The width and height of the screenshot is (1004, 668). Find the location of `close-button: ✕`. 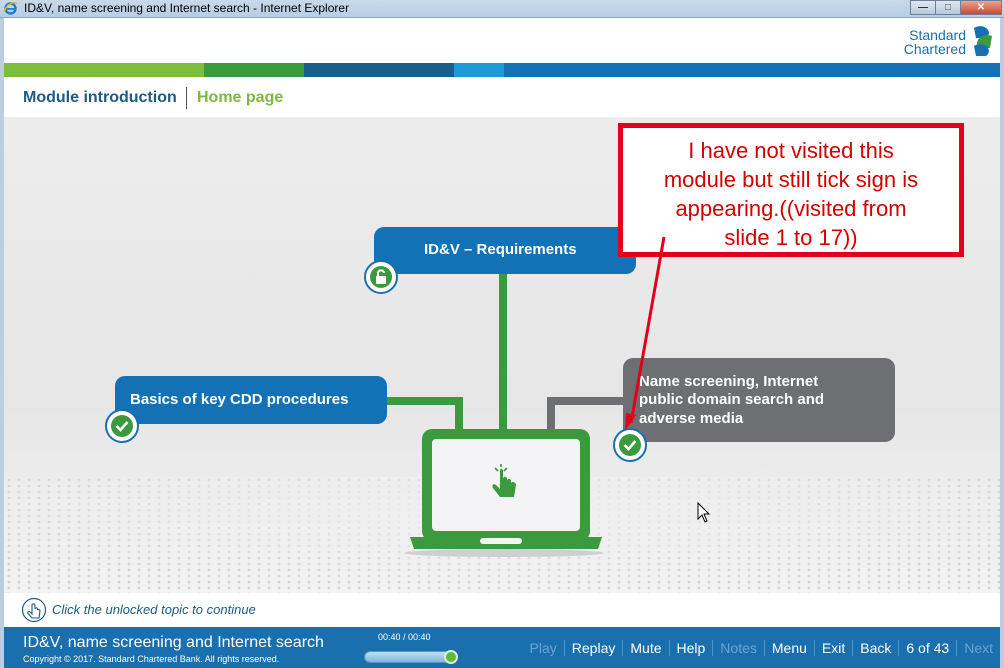

close-button: ✕ is located at coordinates (981, 7).